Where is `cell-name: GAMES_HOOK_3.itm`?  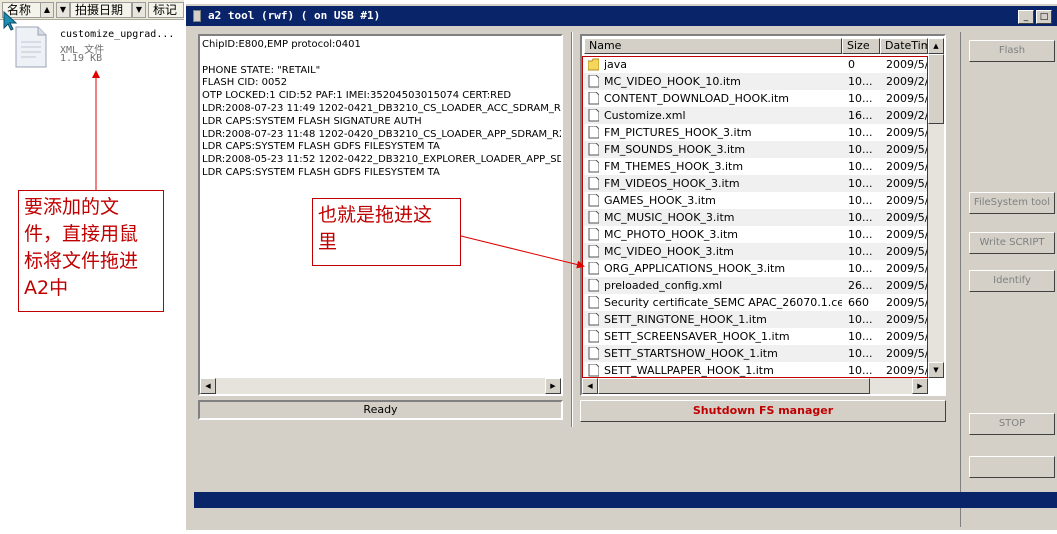
cell-name: GAMES_HOOK_3.itm is located at coordinates (660, 200).